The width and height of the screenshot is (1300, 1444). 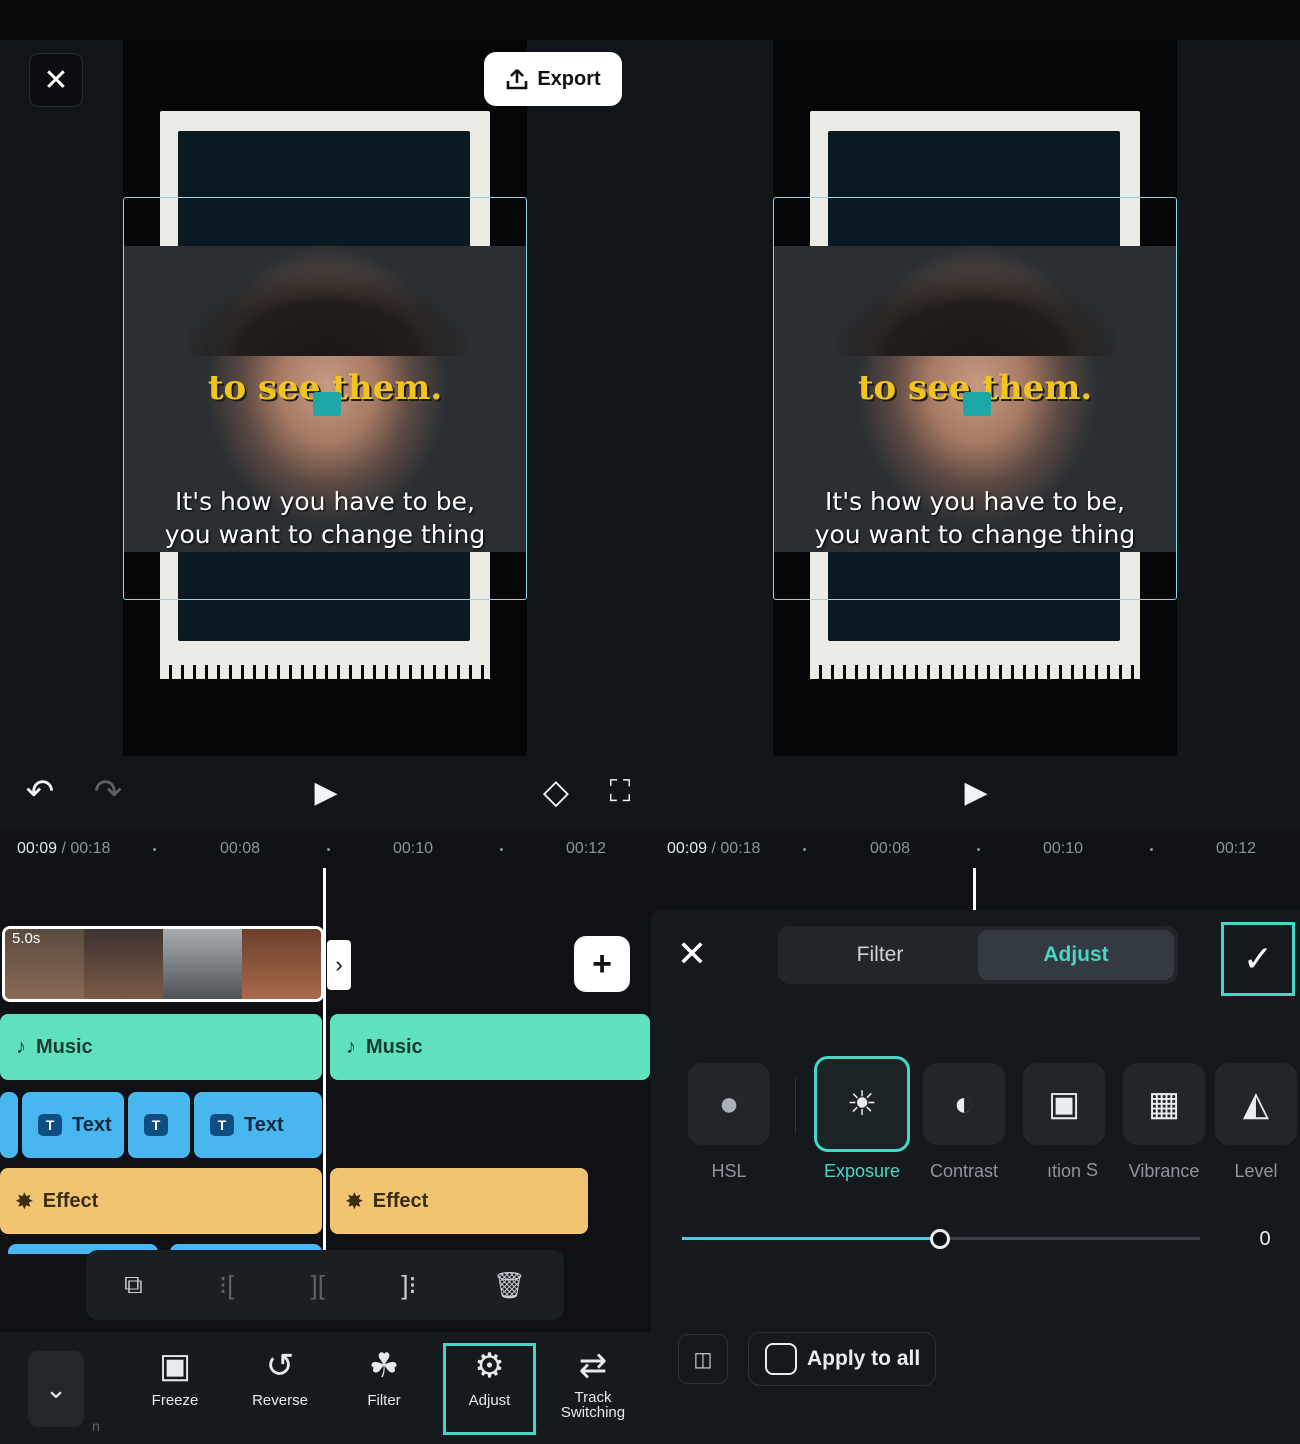 I want to click on undo-icon: ↶, so click(x=40, y=792).